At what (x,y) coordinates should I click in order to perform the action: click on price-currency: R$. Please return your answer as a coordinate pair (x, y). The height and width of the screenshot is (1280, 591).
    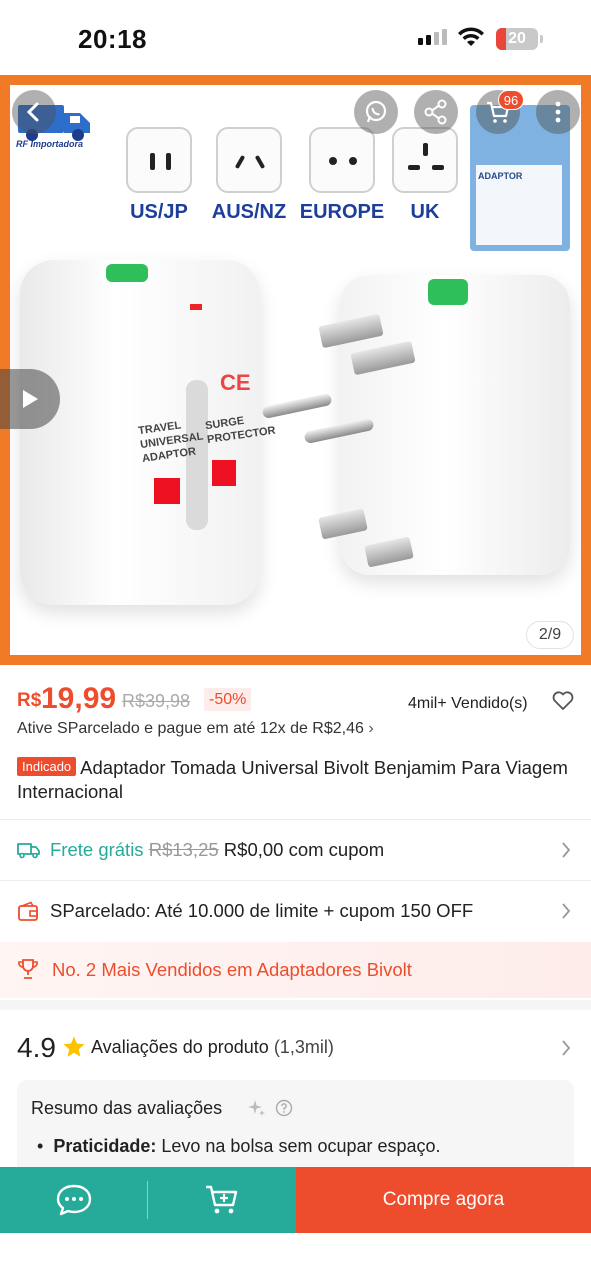
    Looking at the image, I should click on (29, 700).